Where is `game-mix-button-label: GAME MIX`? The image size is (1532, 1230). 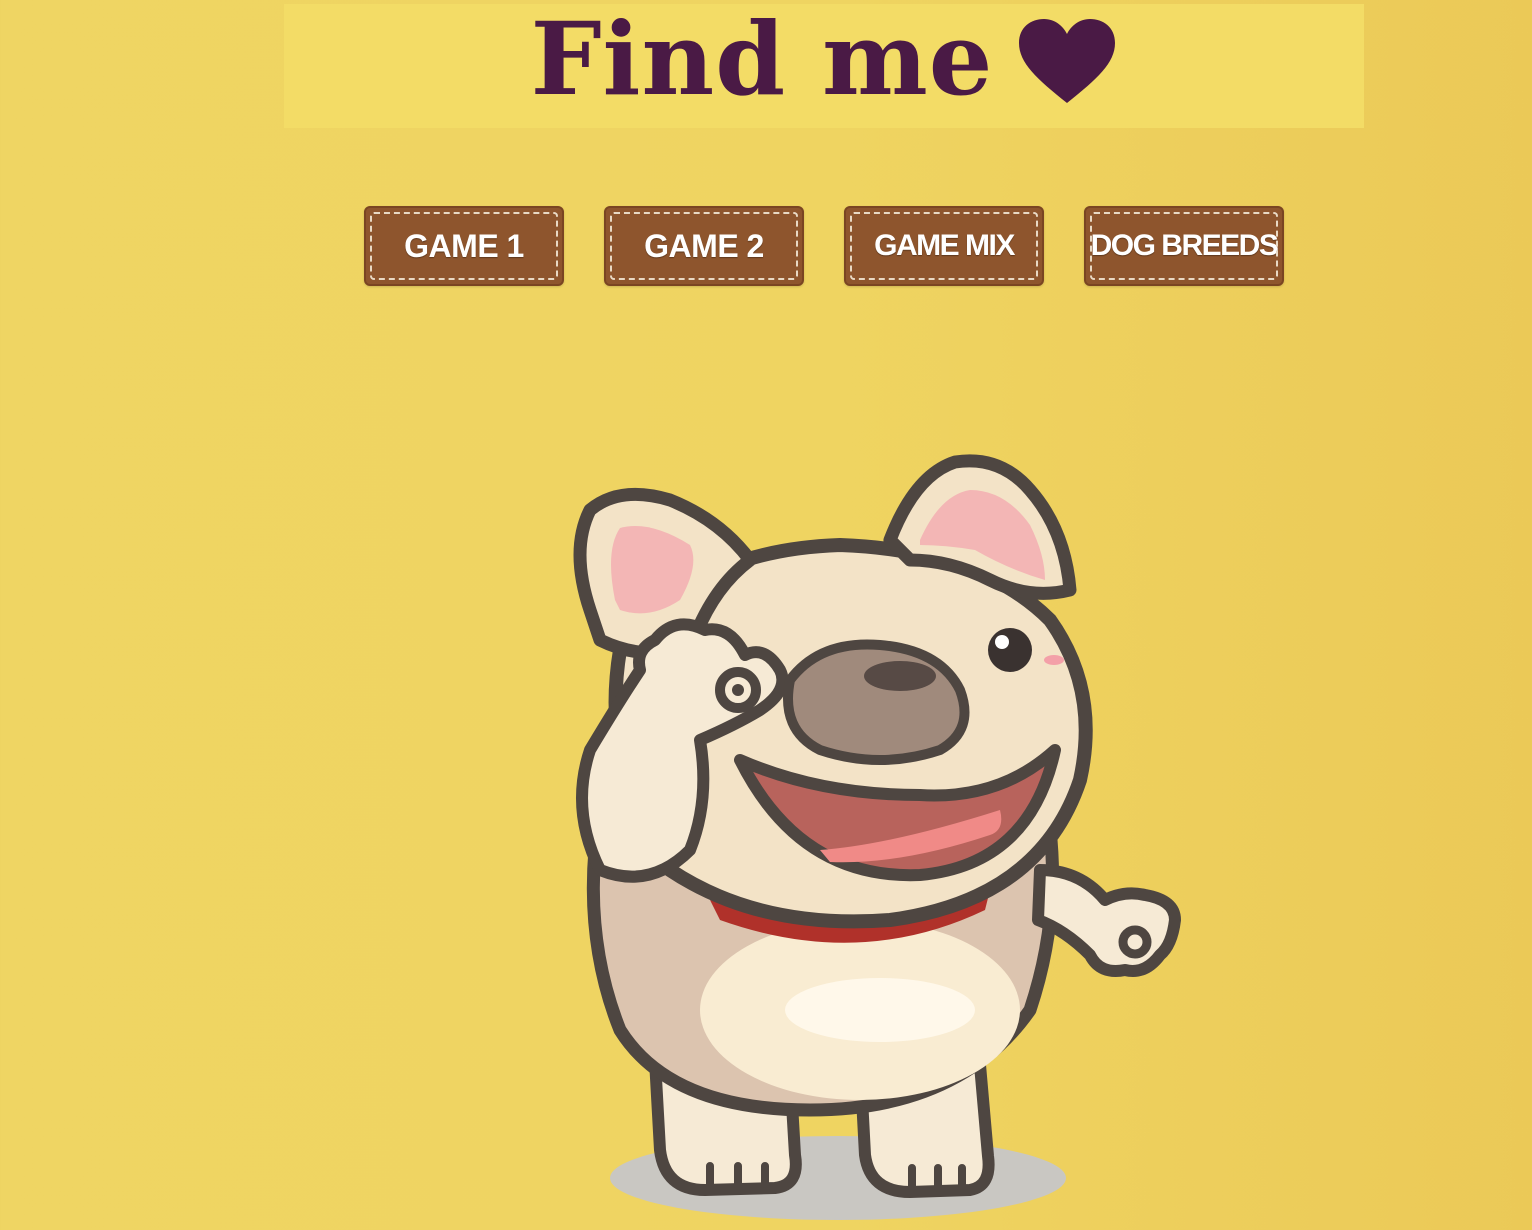 game-mix-button-label: GAME MIX is located at coordinates (944, 245).